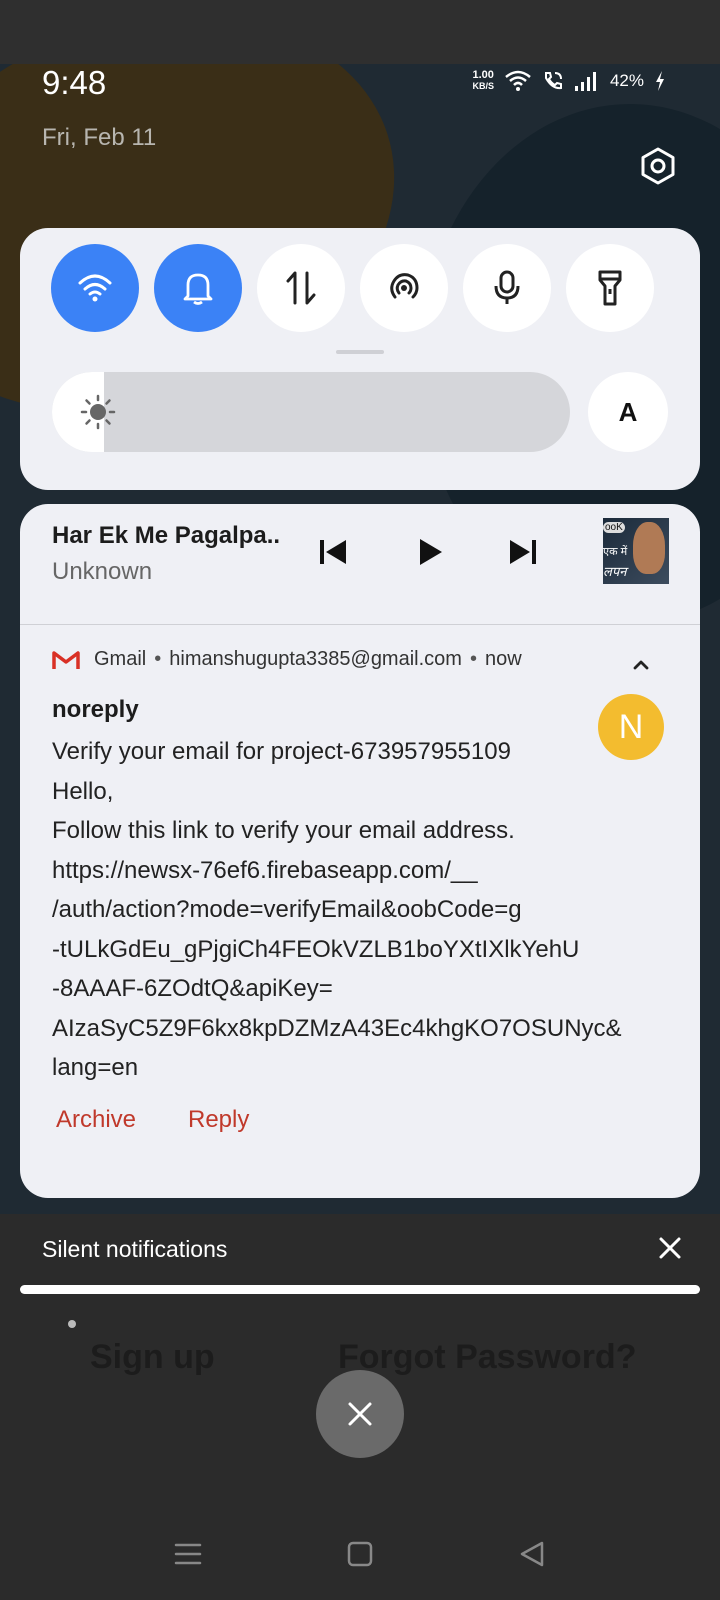  I want to click on silent-notifications-bar, so click(360, 1289).